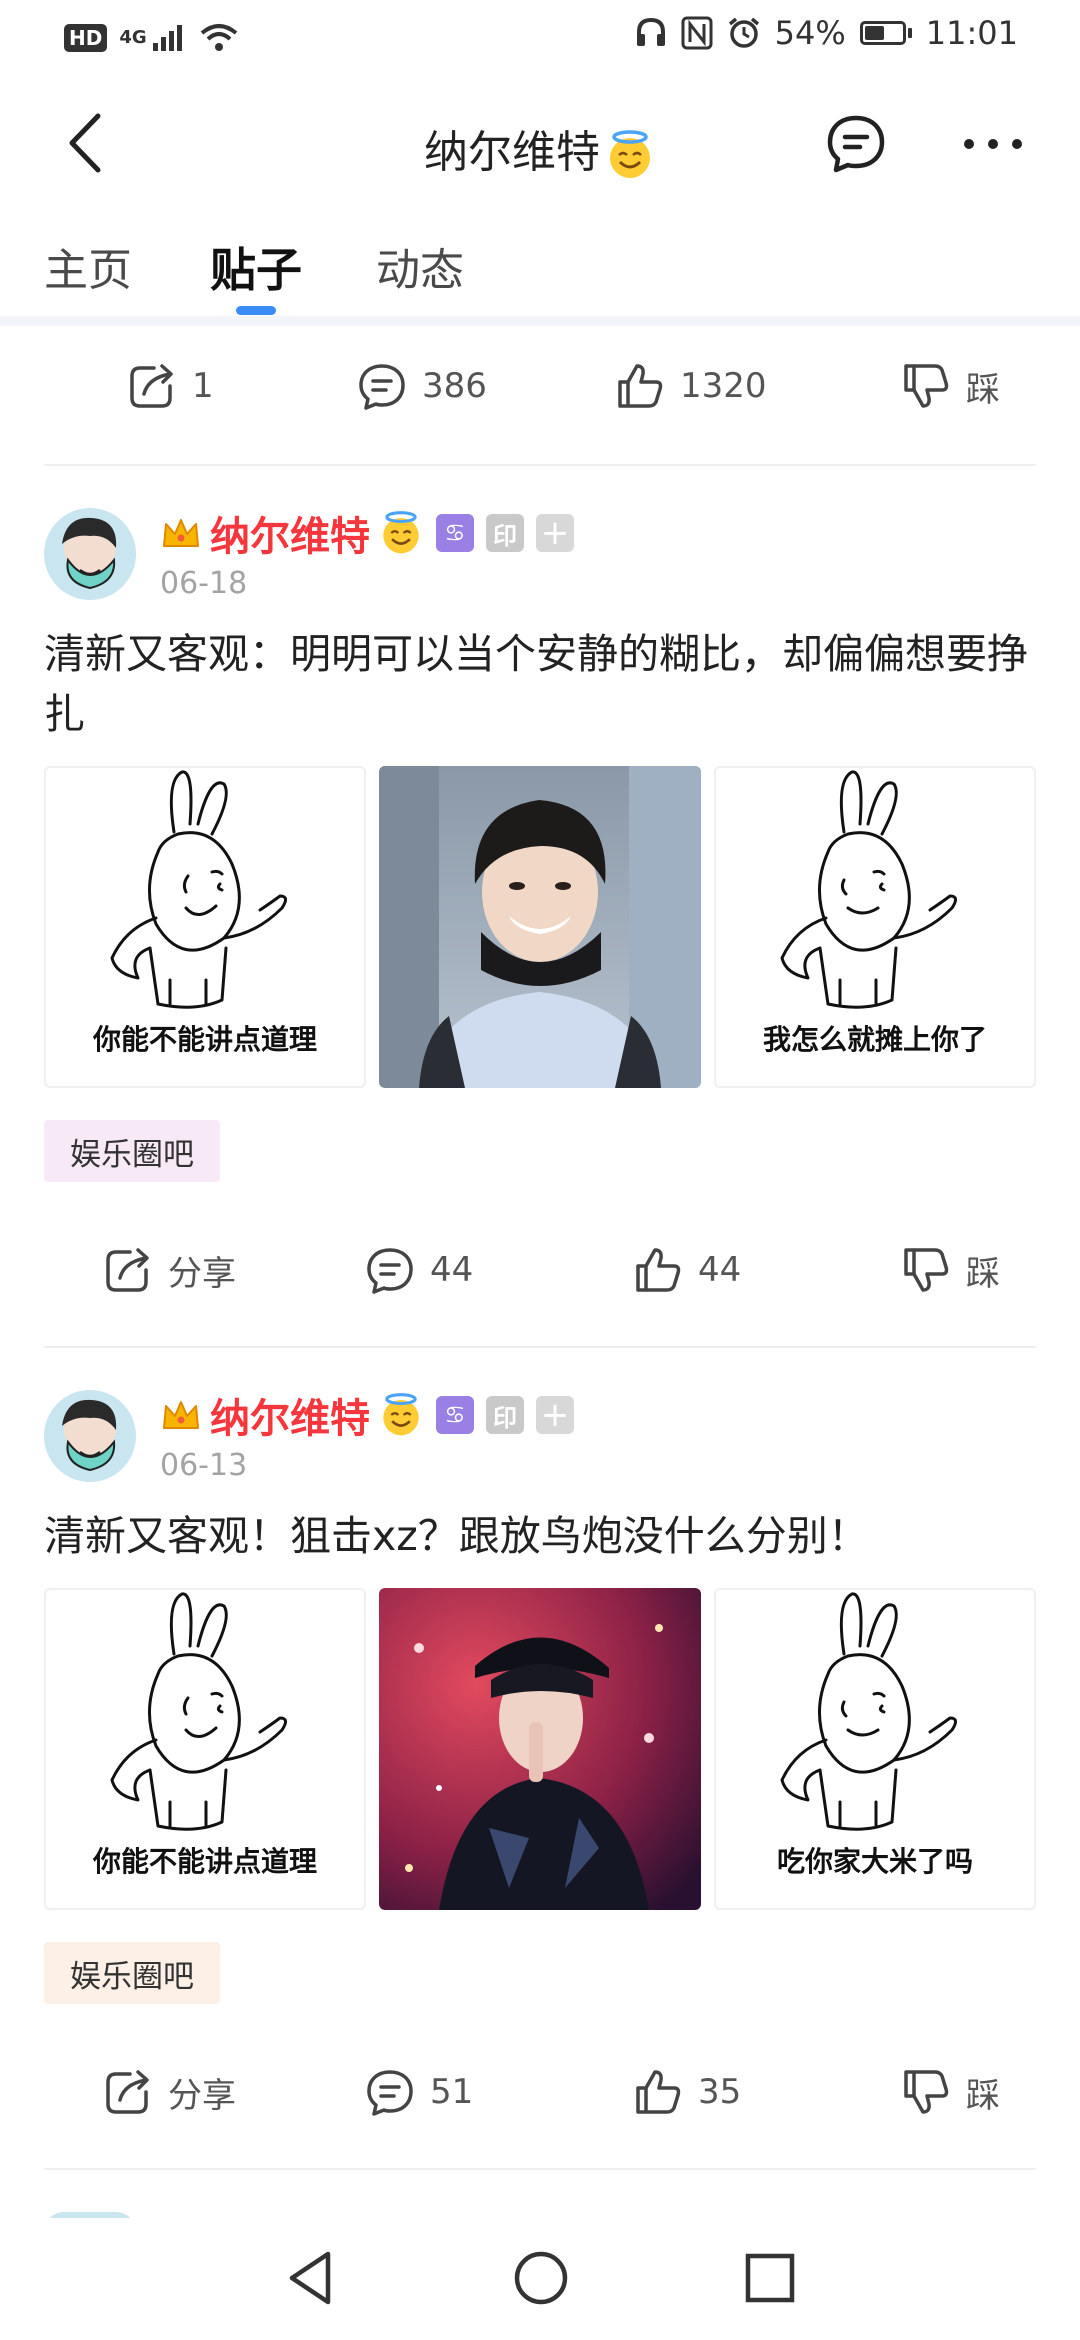 This screenshot has height=2340, width=1080. Describe the element at coordinates (88, 266) in the screenshot. I see `tab-home: 主页` at that location.